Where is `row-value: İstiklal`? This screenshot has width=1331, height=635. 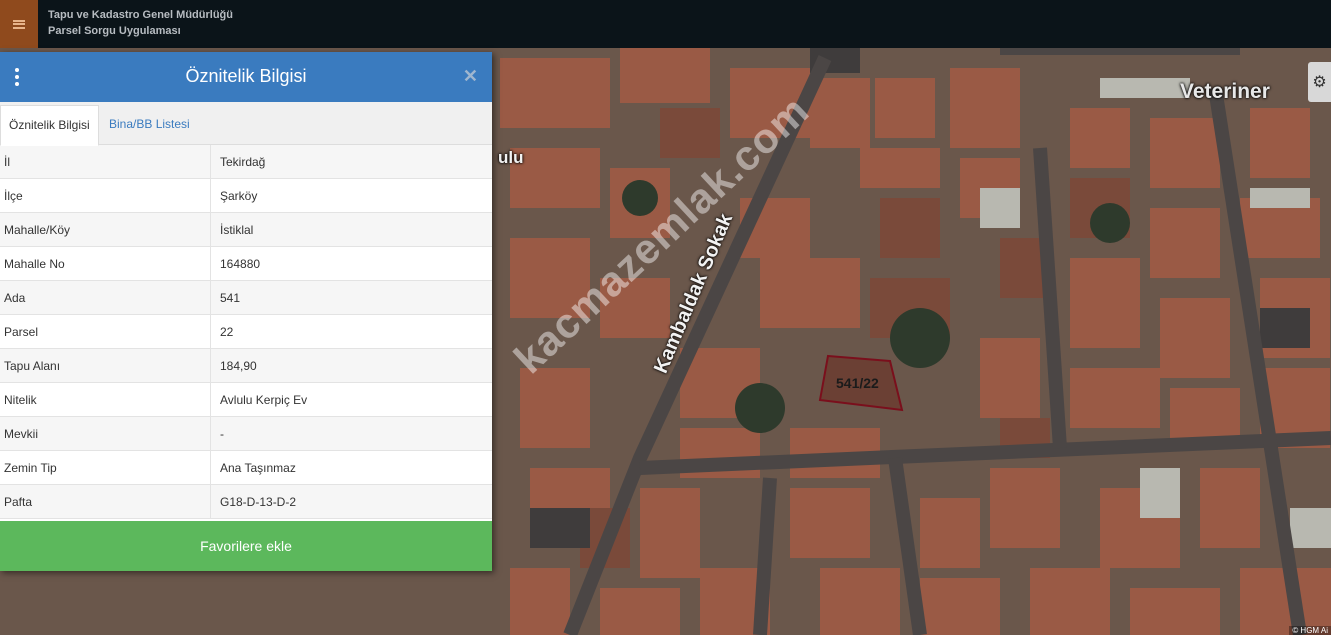 row-value: İstiklal is located at coordinates (351, 229).